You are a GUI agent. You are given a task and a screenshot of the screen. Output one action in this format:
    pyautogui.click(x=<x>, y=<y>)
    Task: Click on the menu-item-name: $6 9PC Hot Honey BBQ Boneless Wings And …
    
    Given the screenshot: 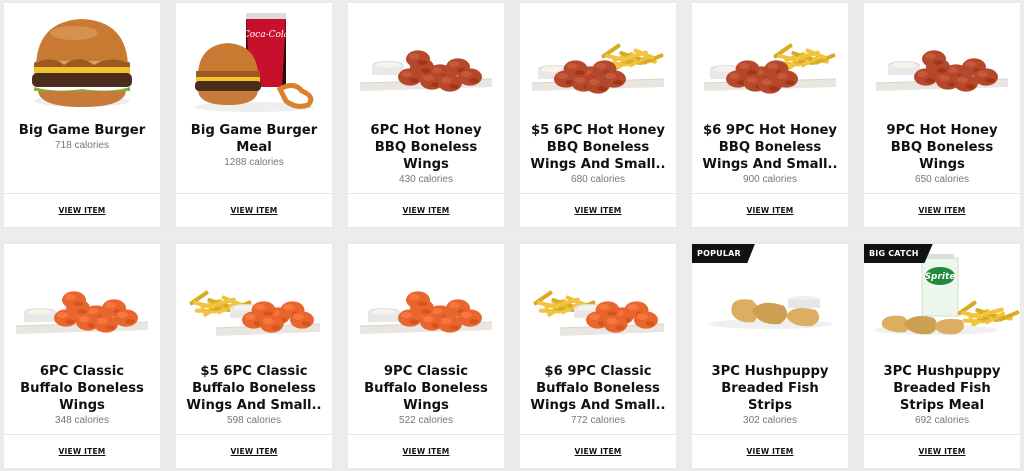 What is the action you would take?
    pyautogui.click(x=770, y=154)
    